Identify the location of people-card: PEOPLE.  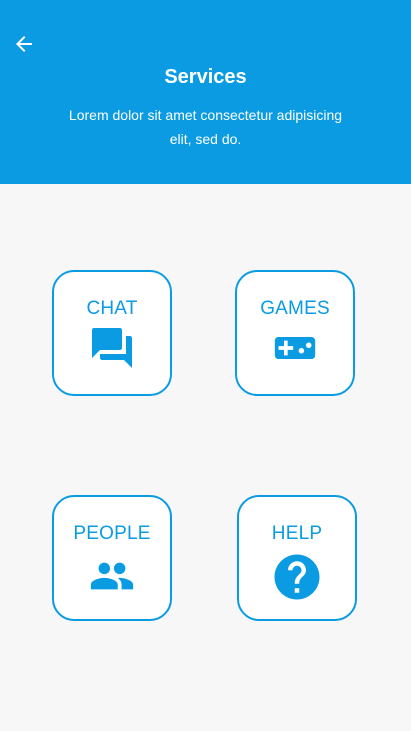
(112, 558).